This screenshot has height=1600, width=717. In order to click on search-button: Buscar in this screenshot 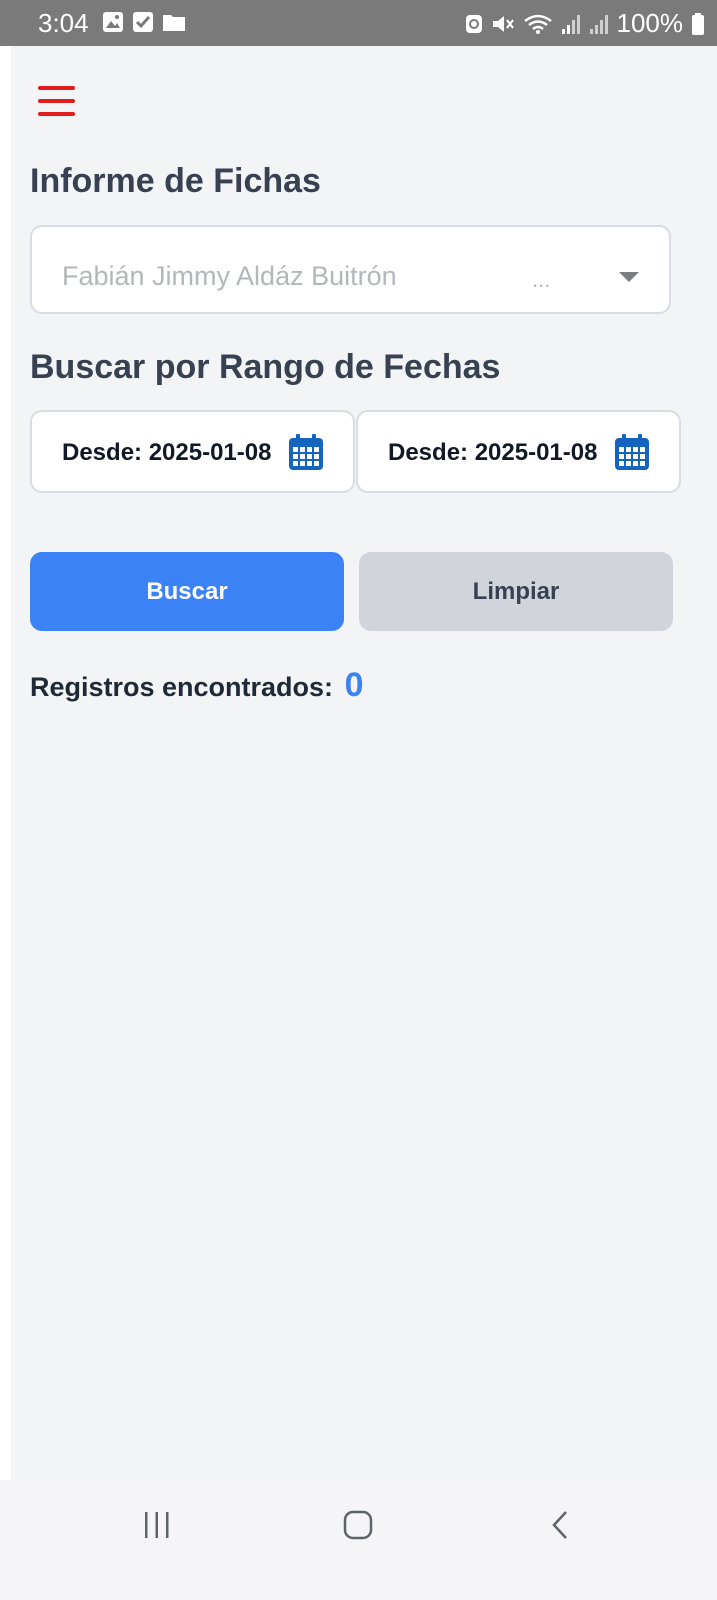, I will do `click(187, 591)`.